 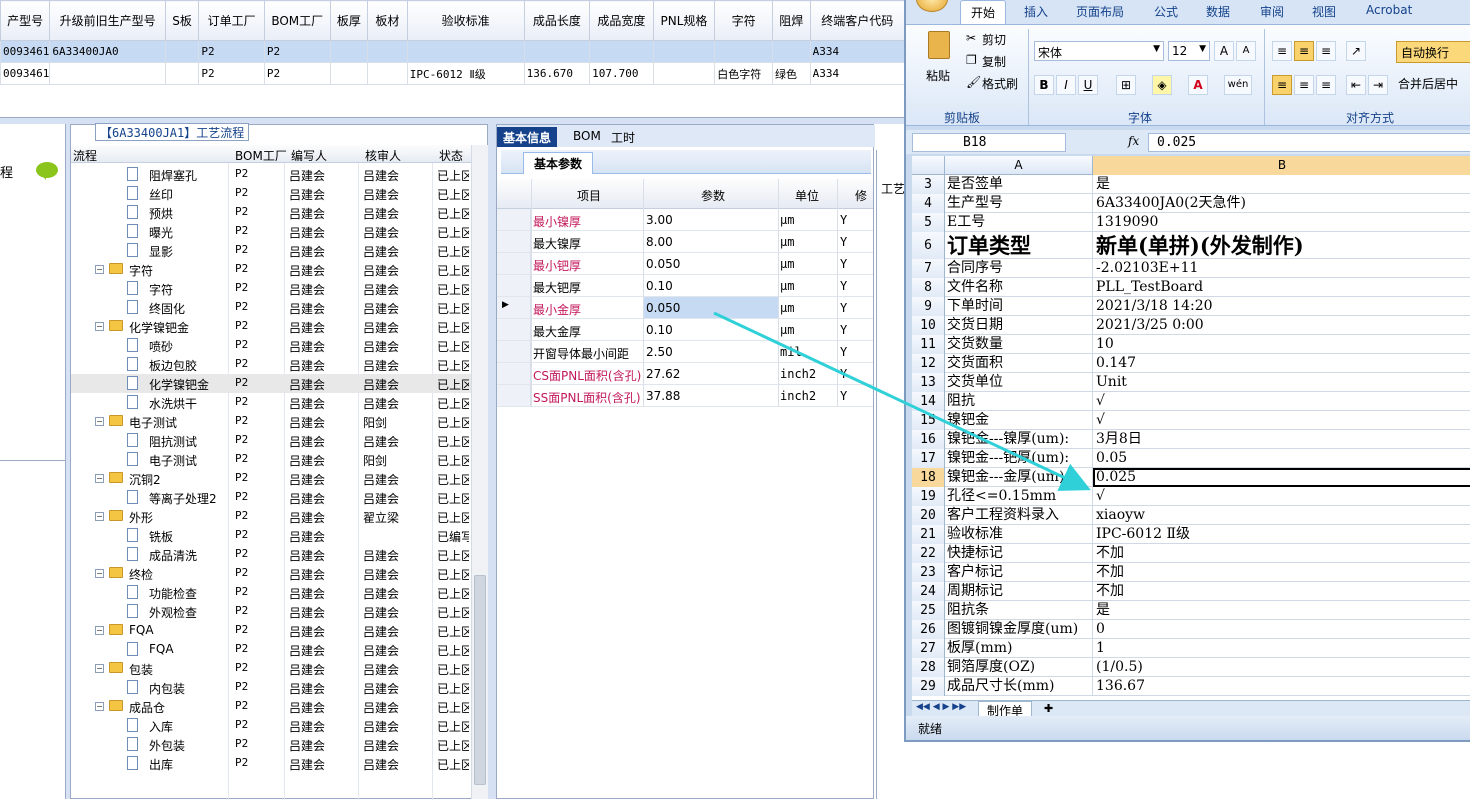 I want to click on row-indicator: ▶, so click(x=514, y=307).